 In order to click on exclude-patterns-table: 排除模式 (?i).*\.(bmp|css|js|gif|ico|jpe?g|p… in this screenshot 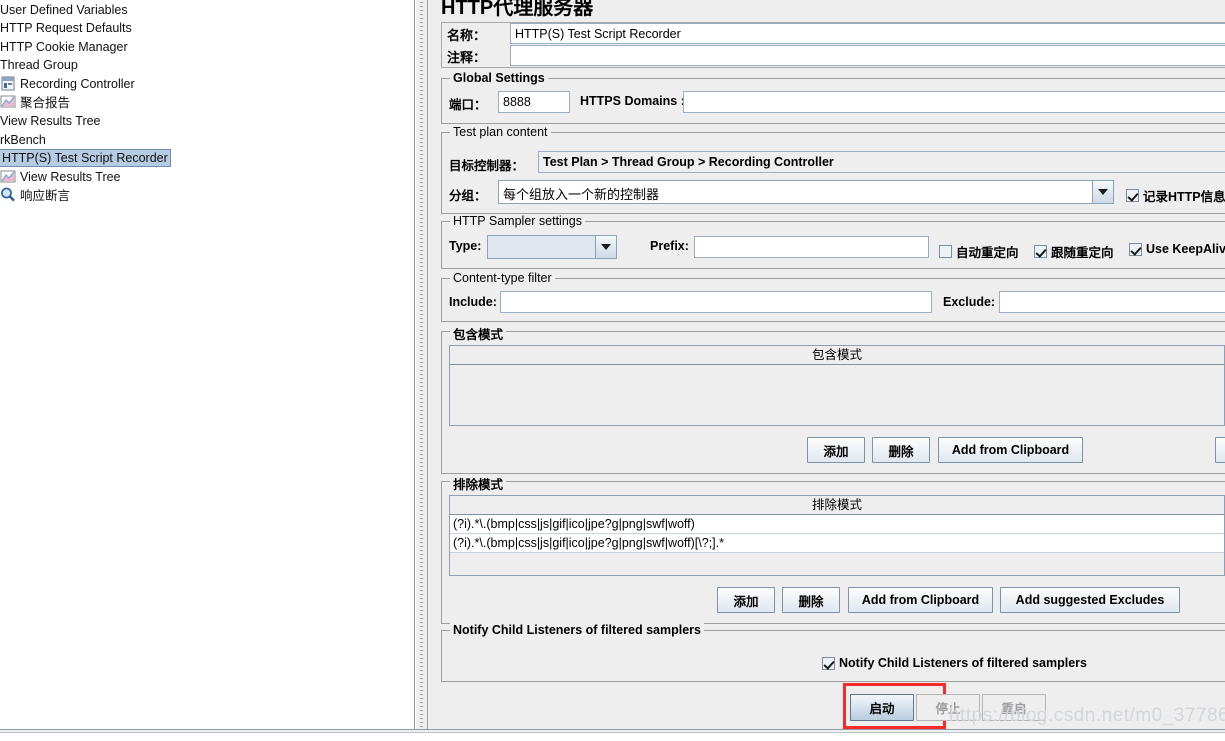, I will do `click(837, 535)`.